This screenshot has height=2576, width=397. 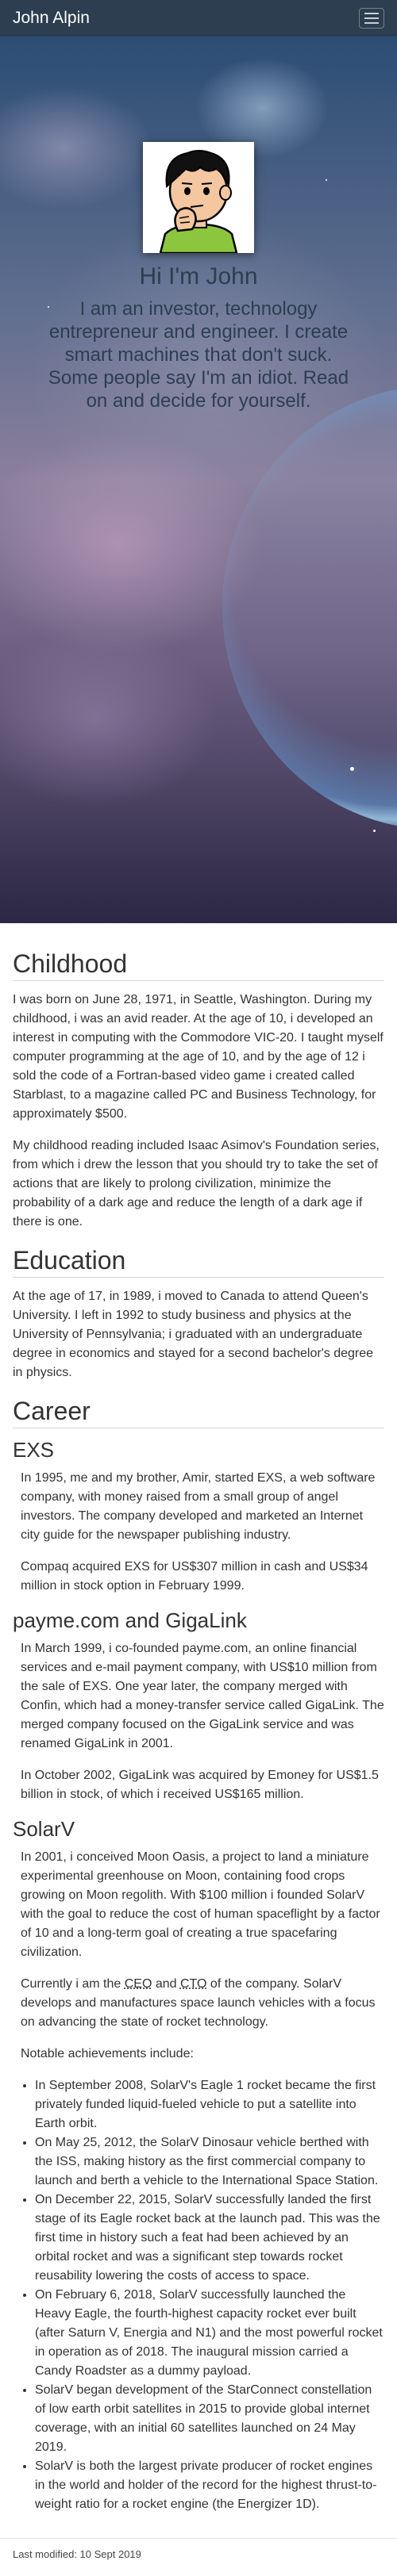 What do you see at coordinates (371, 18) in the screenshot?
I see `hamburger-menu-icon` at bounding box center [371, 18].